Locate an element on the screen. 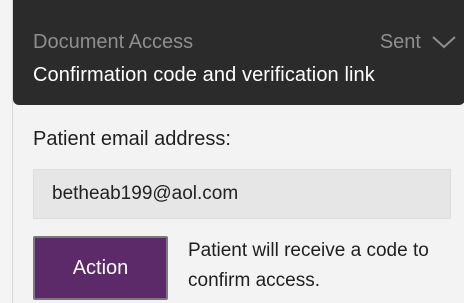 The height and width of the screenshot is (303, 464). action-button: Action is located at coordinates (100, 268).